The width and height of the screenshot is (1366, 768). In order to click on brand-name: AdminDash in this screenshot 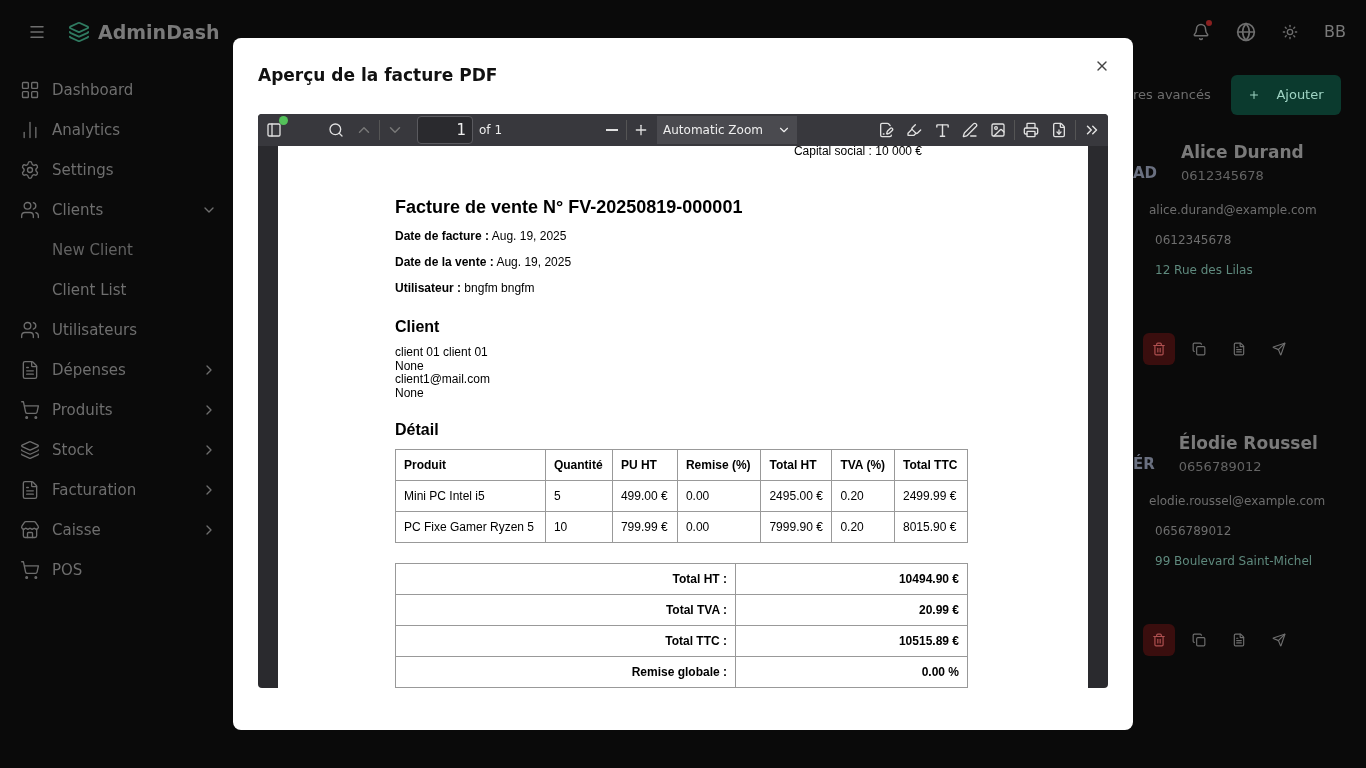, I will do `click(159, 32)`.